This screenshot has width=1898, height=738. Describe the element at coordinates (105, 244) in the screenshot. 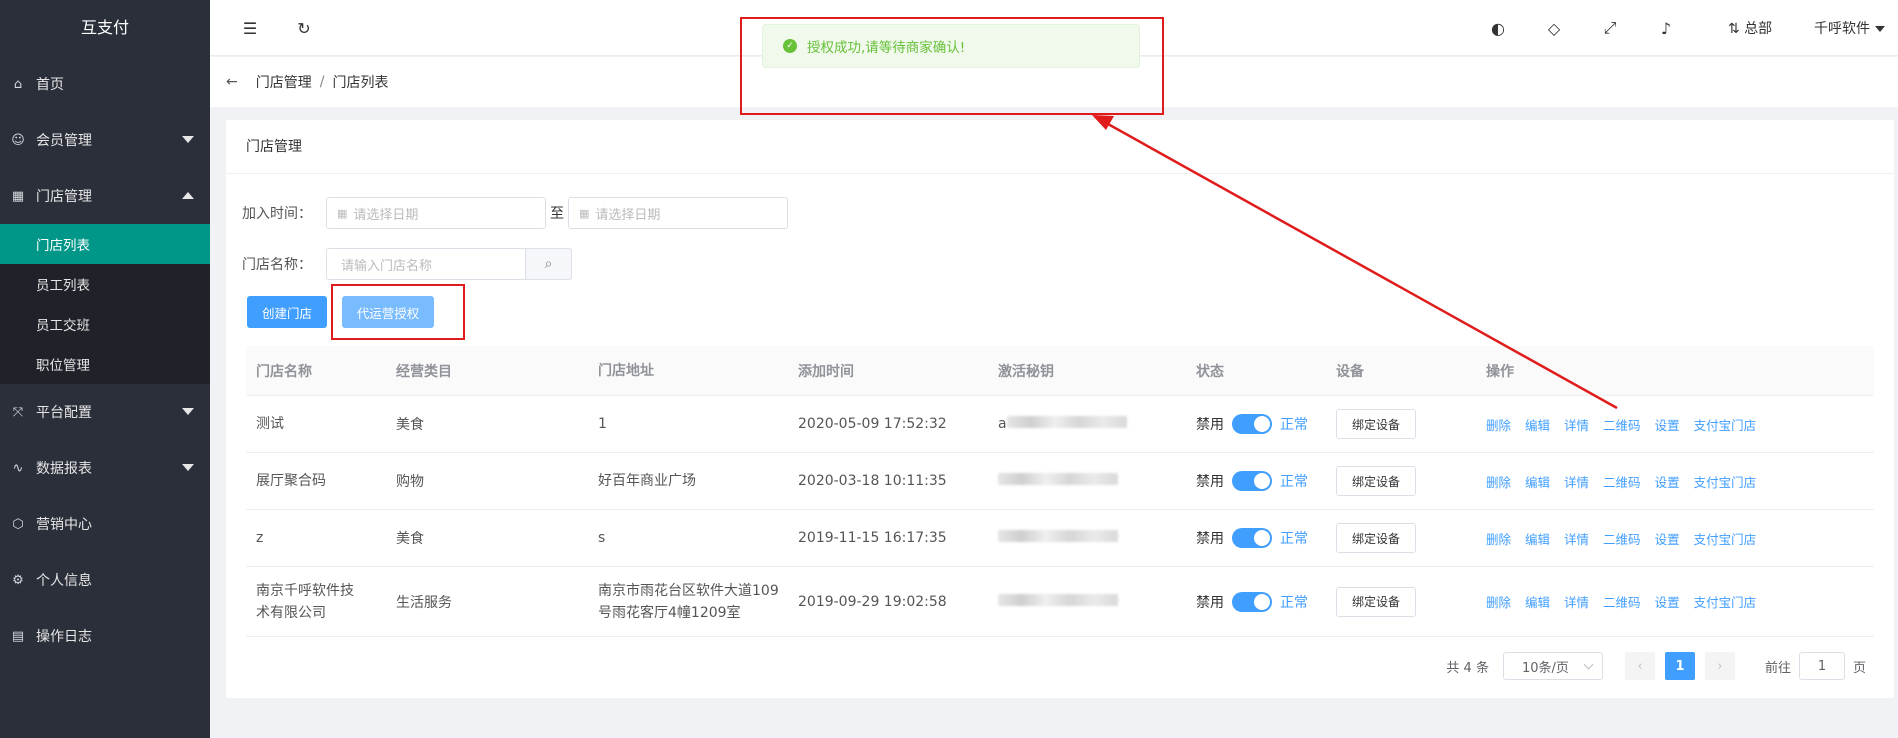

I see `sidebar-item-store-list: 门店列表` at that location.